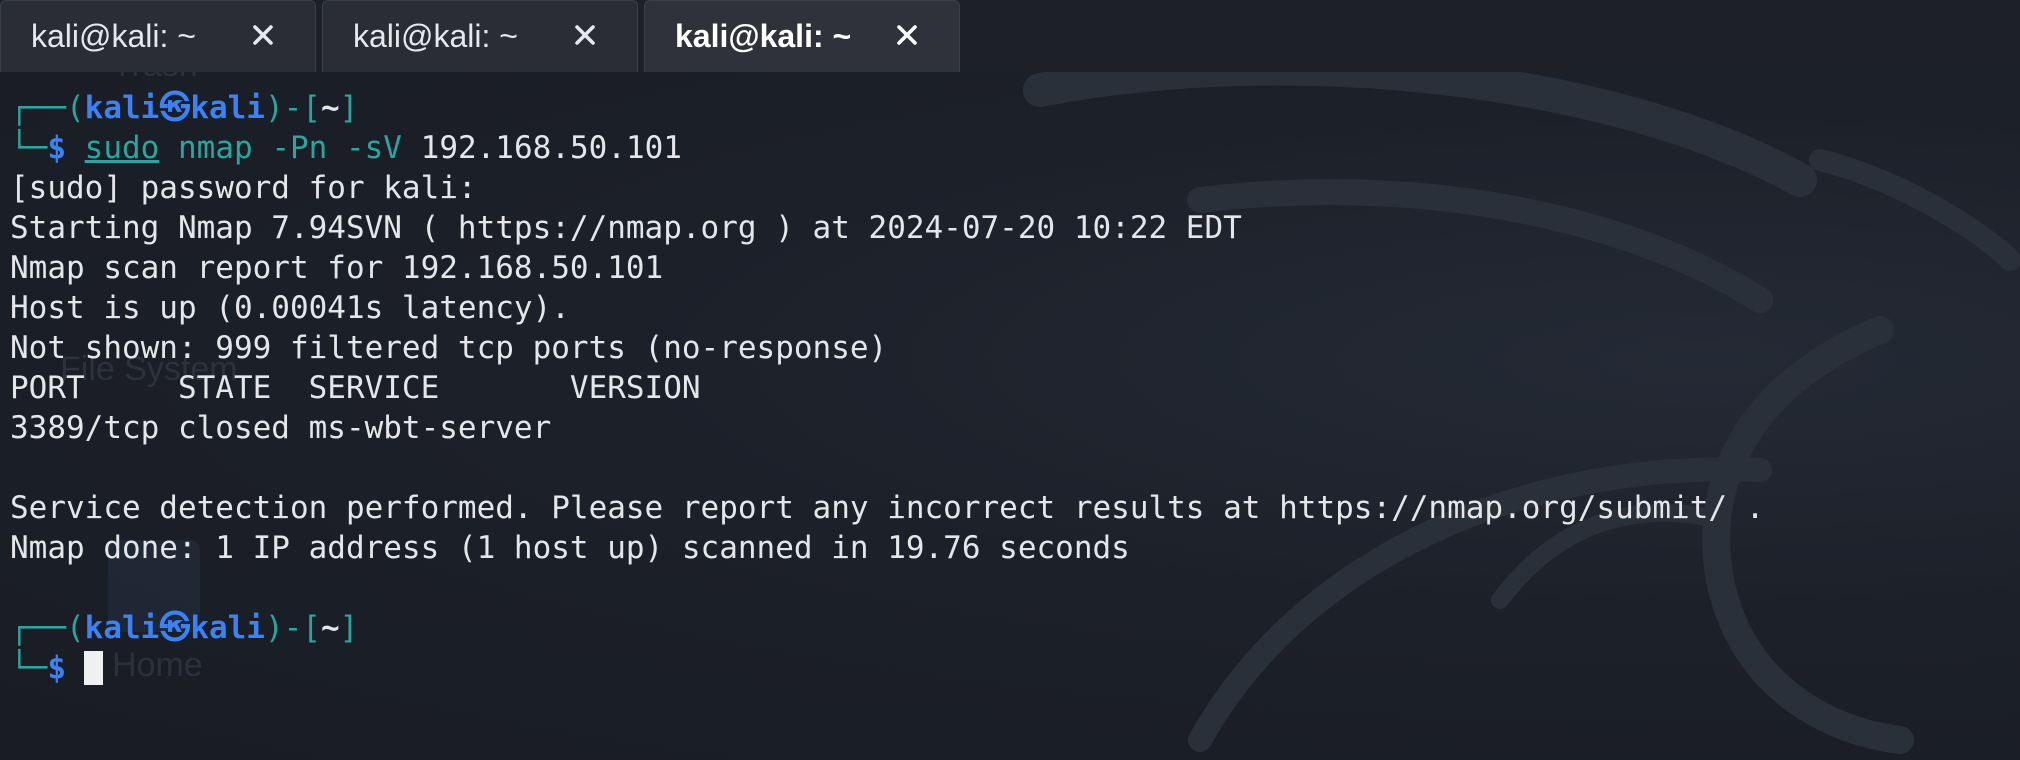  I want to click on terminal-tab-3-active: kali@kali: ~, so click(802, 36).